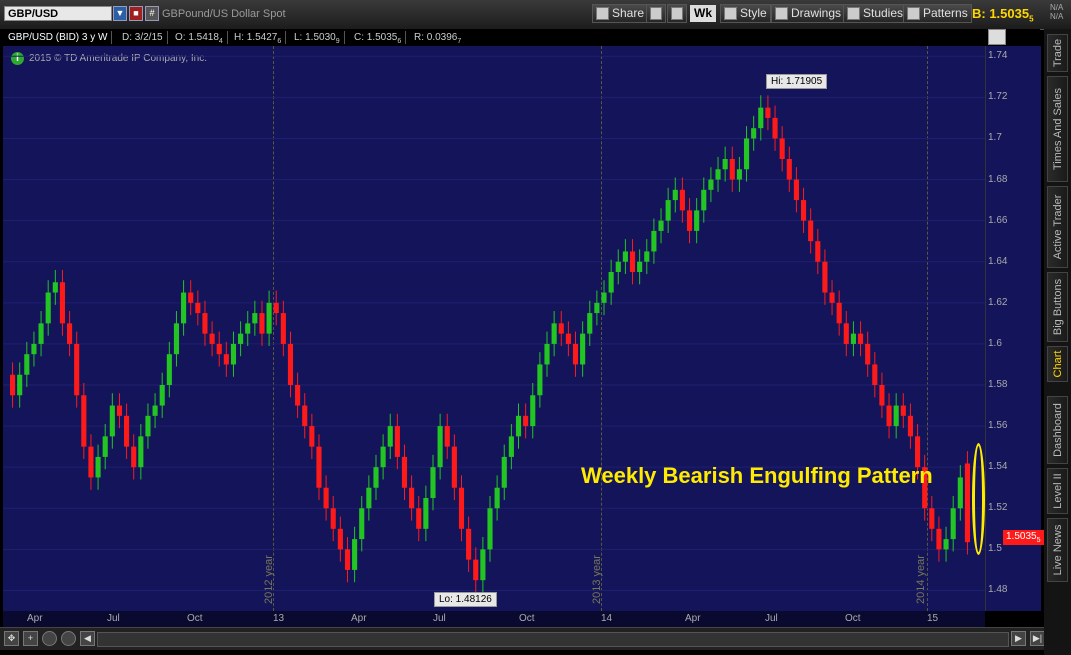  What do you see at coordinates (143, 37) in the screenshot?
I see `date-readout: D: 3/2/15` at bounding box center [143, 37].